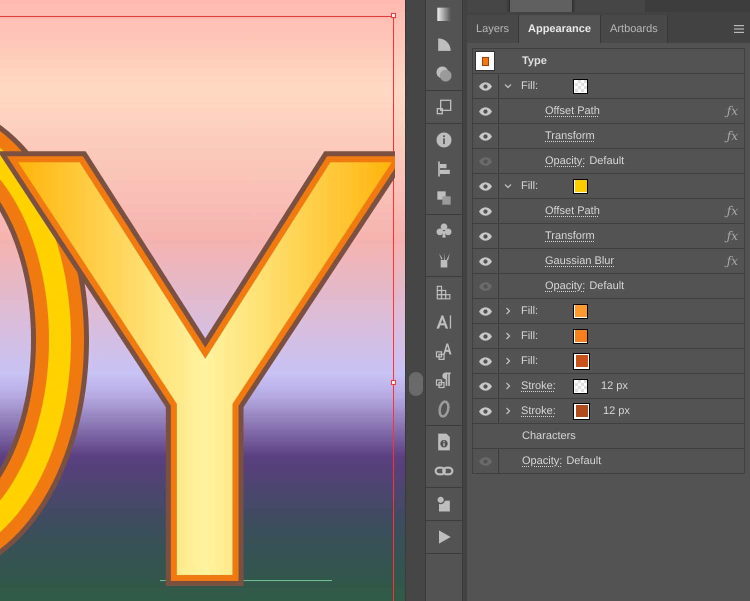 This screenshot has height=601, width=750. I want to click on characters-label: Characters, so click(549, 436).